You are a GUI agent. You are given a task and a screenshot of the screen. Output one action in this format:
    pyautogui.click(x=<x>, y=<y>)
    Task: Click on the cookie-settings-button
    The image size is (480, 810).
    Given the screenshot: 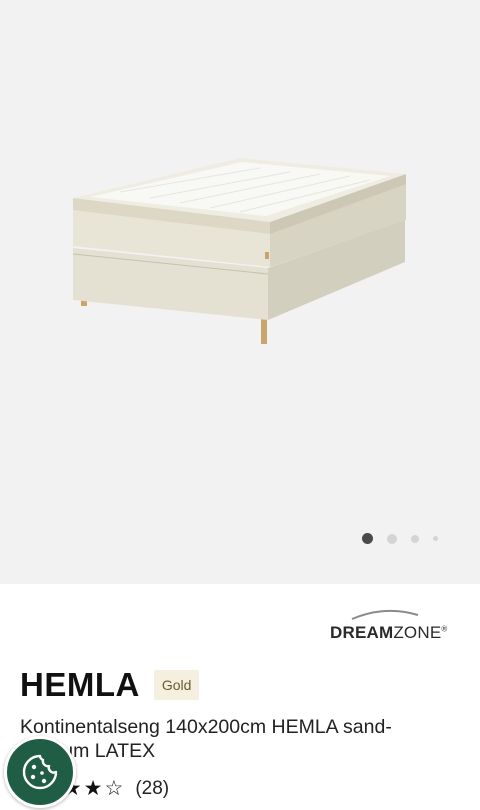 What is the action you would take?
    pyautogui.click(x=40, y=772)
    